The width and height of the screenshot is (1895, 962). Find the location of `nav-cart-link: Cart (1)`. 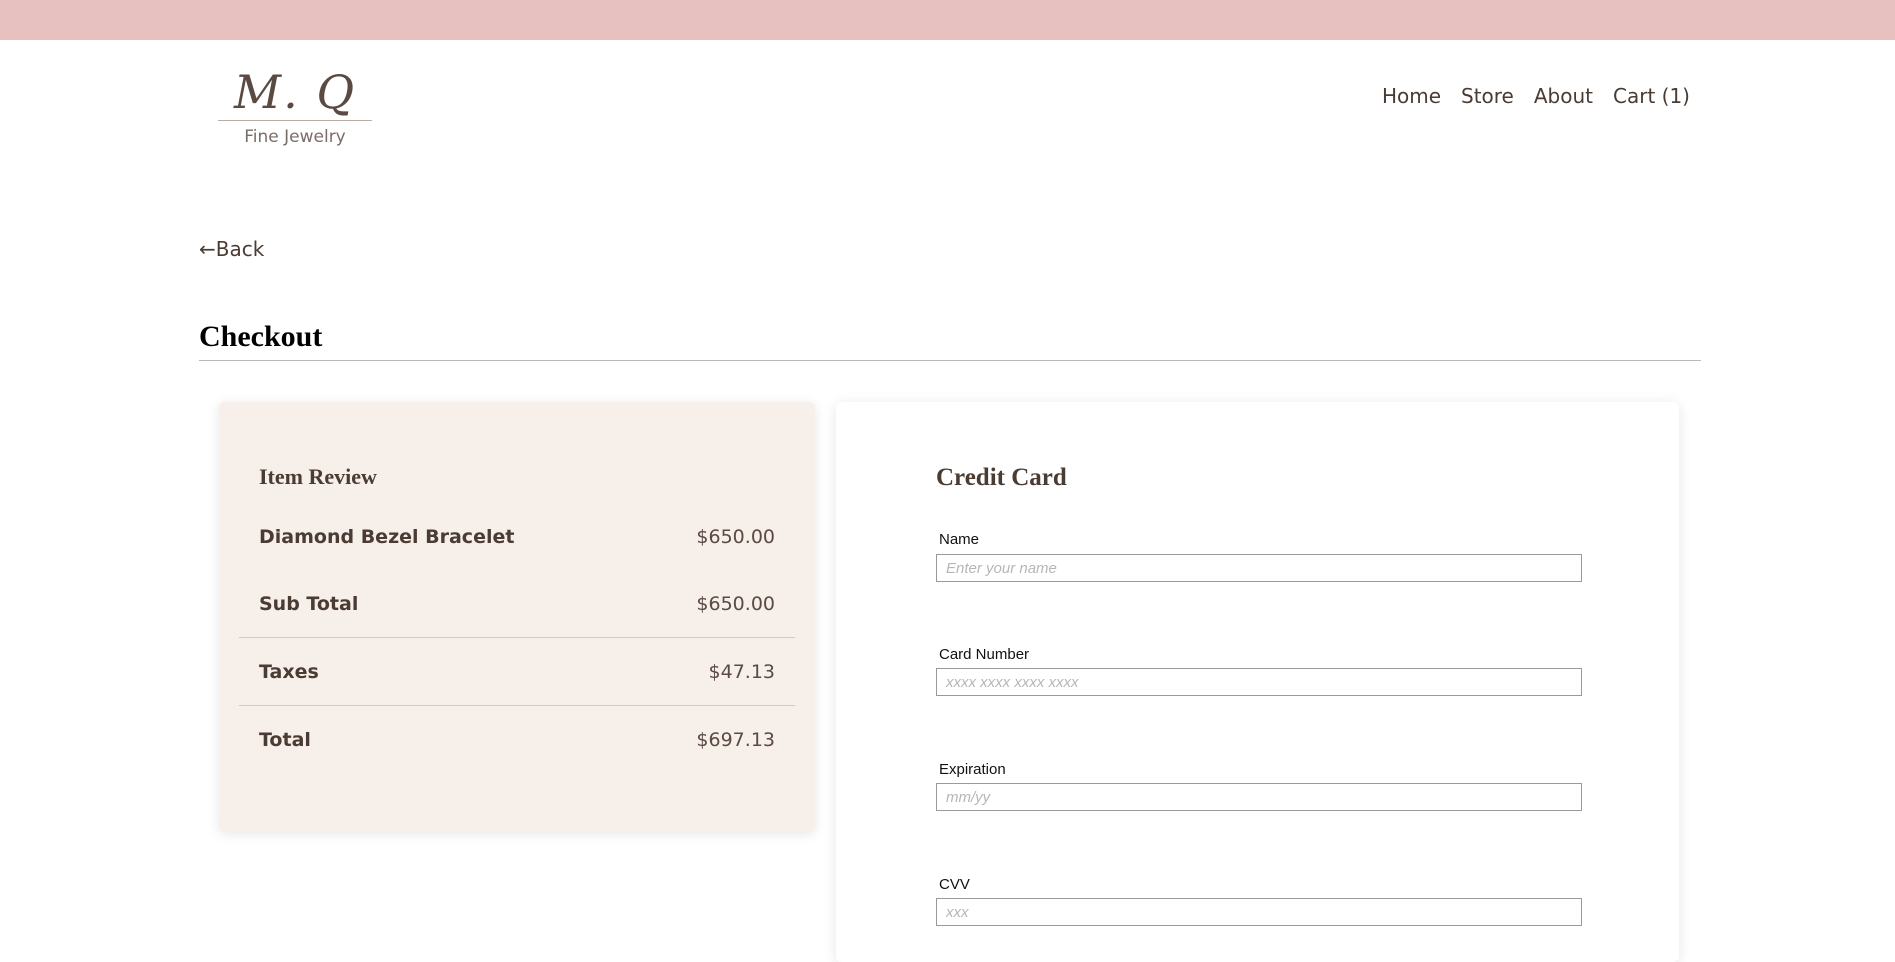

nav-cart-link: Cart (1) is located at coordinates (1651, 96).